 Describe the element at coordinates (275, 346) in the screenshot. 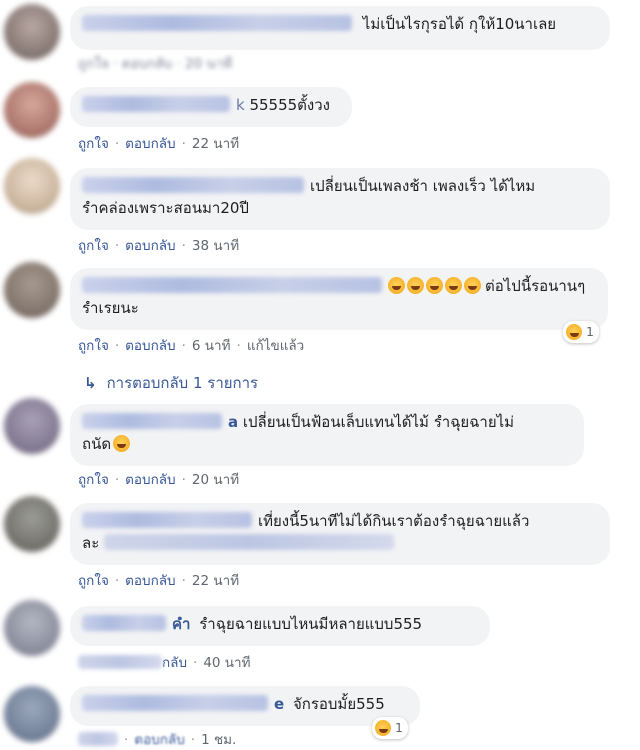

I see `edited-label: แก้ไขแล้ว` at that location.